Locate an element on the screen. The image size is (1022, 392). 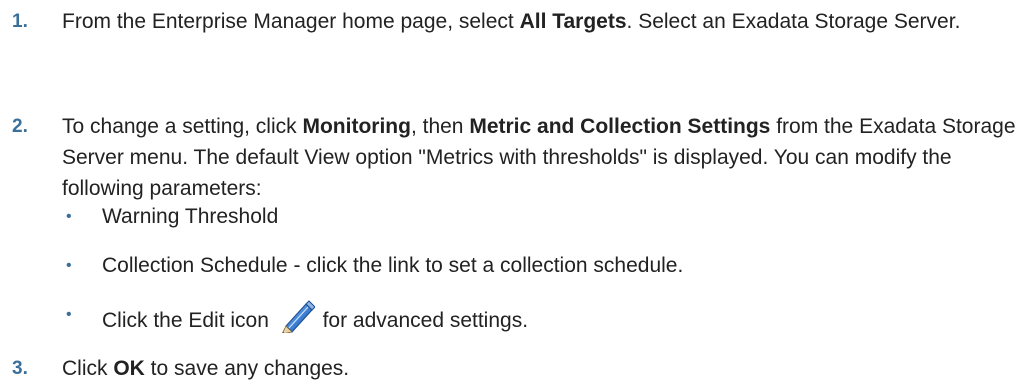
step-text-part: To change a setting, click is located at coordinates (182, 126).